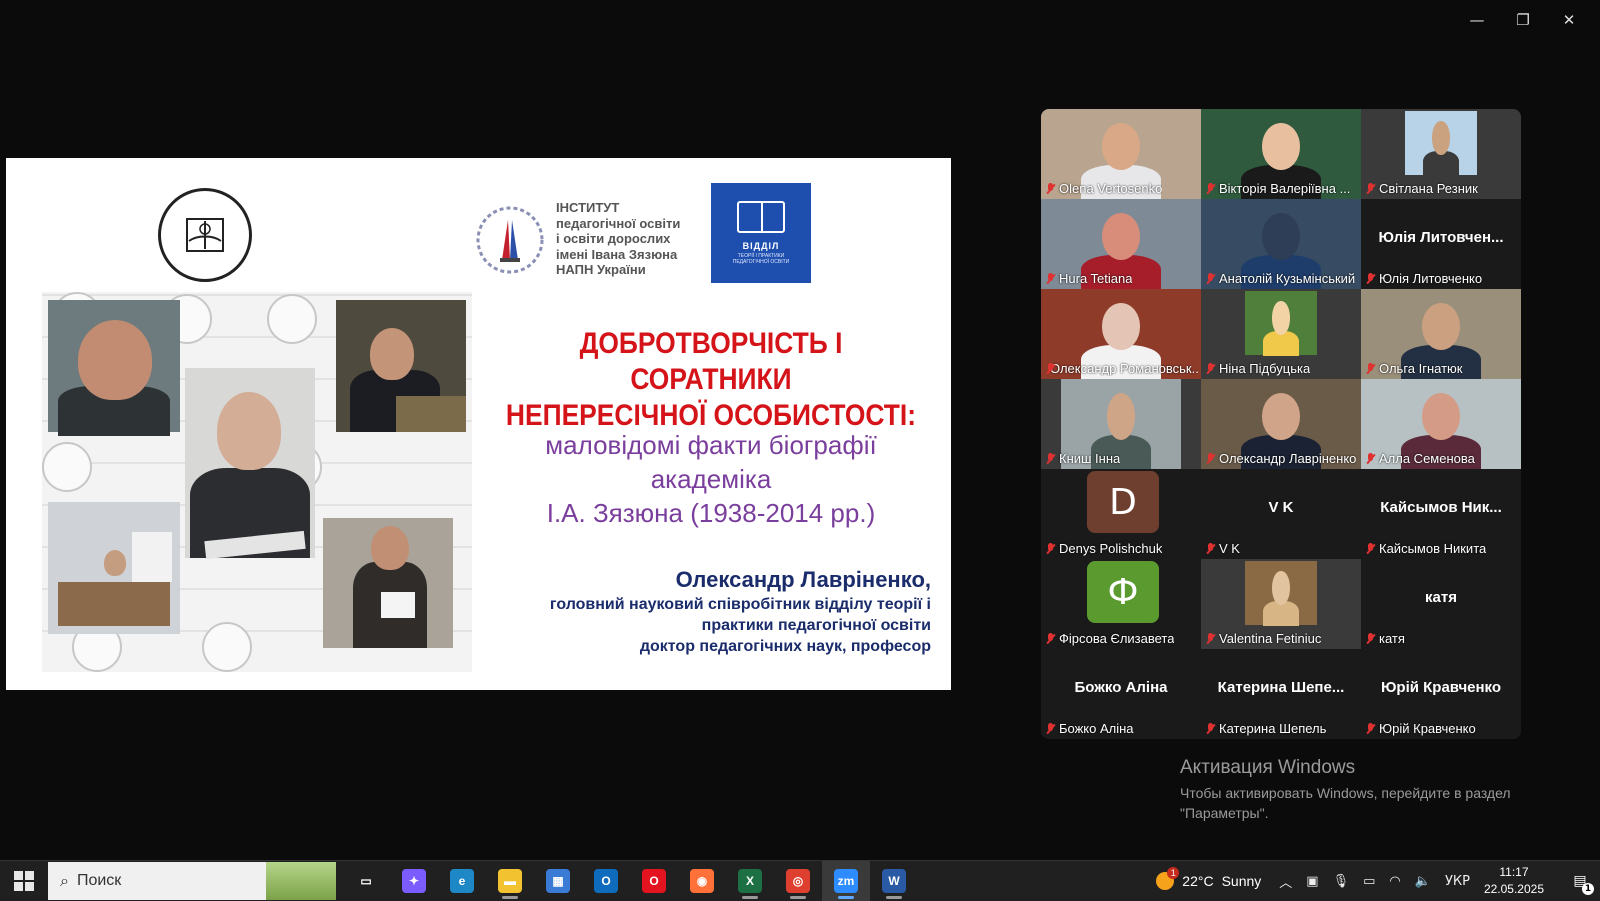 This screenshot has height=901, width=1600. Describe the element at coordinates (1111, 548) in the screenshot. I see `participant-name: Denys Polishchuk` at that location.